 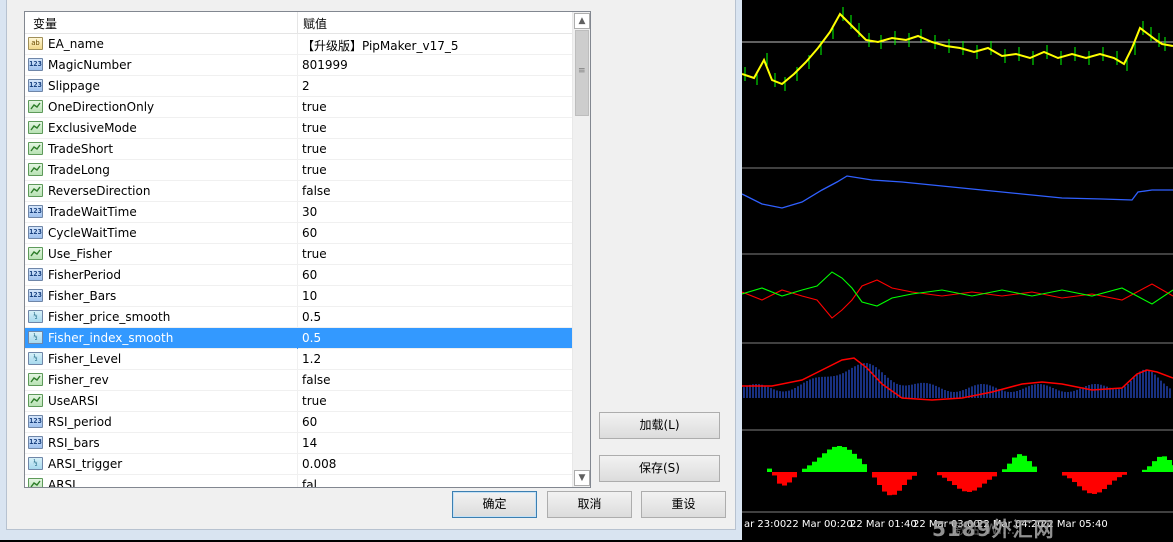 What do you see at coordinates (298, 254) in the screenshot?
I see `grid-row-use-fisher: Use_Fisher true` at bounding box center [298, 254].